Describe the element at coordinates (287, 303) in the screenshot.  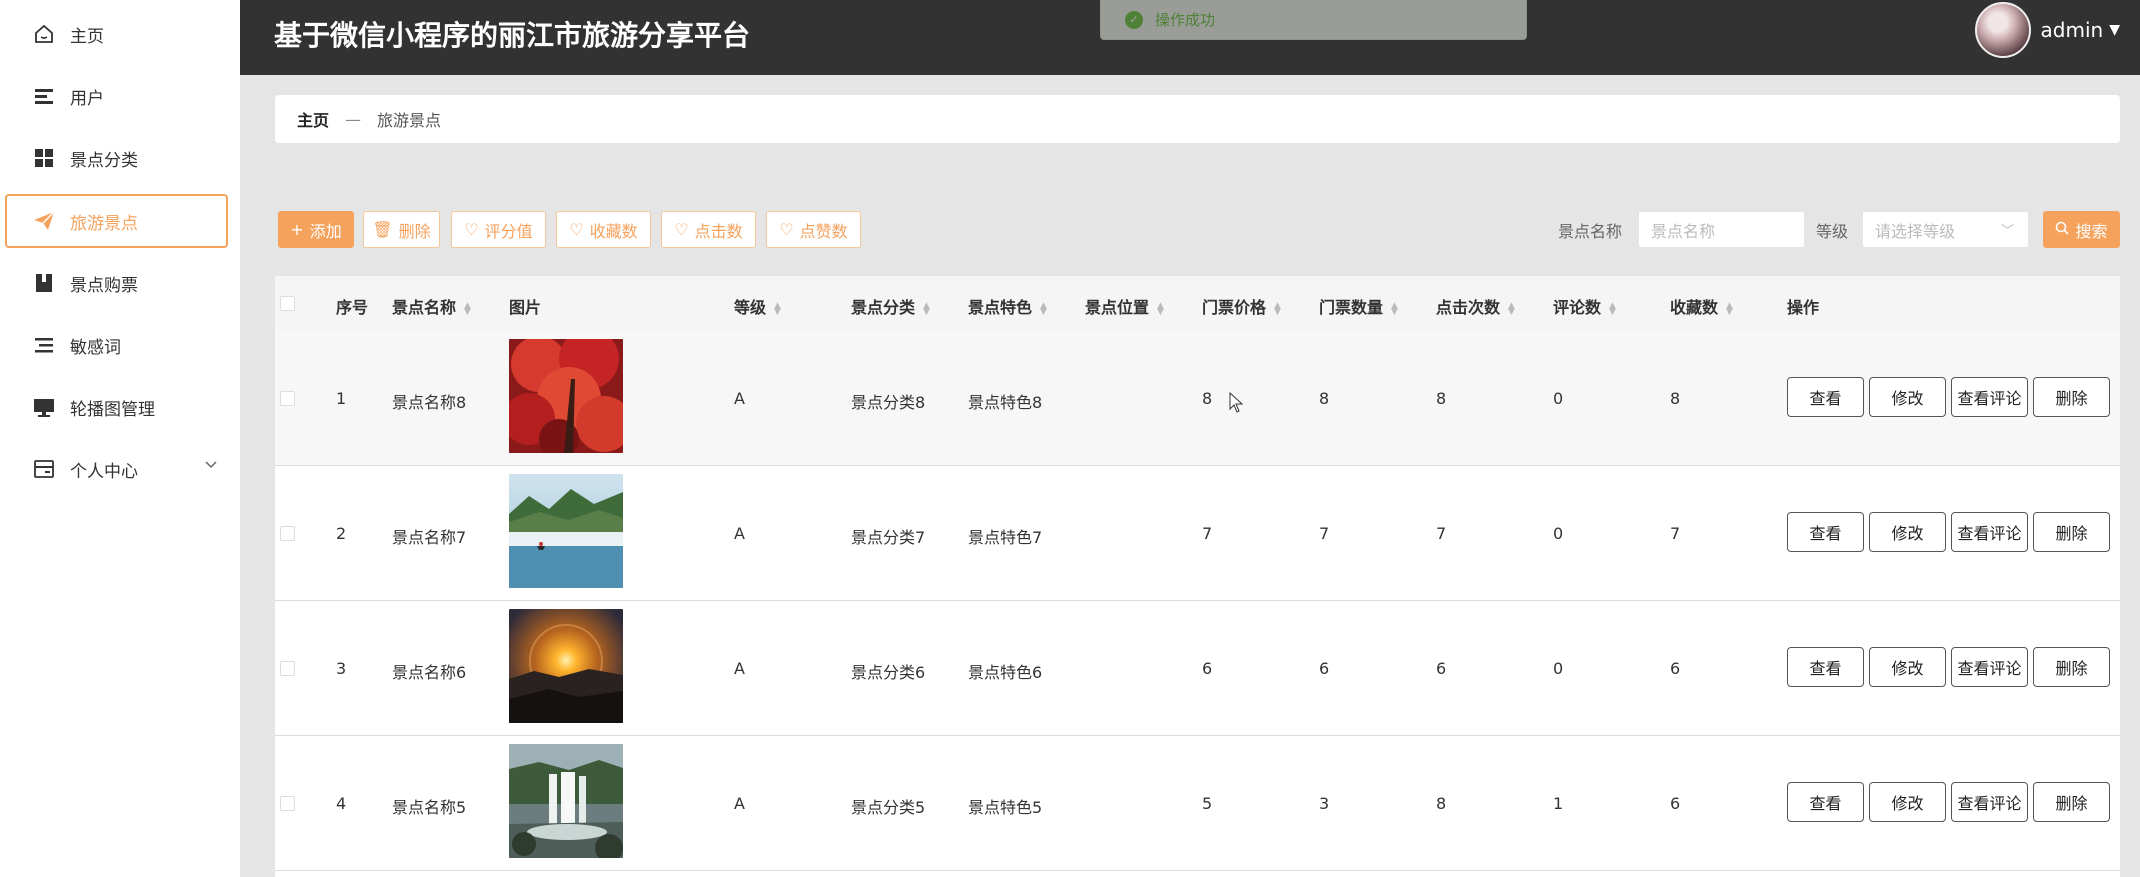
I see `select-all-checkbox` at that location.